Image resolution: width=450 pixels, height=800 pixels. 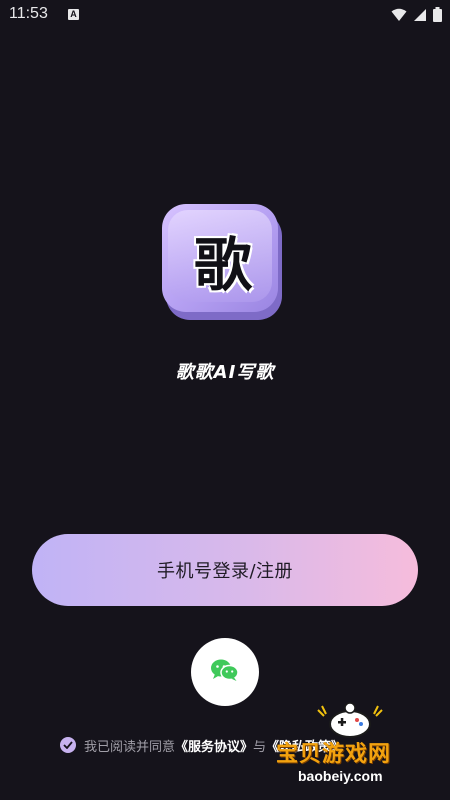 What do you see at coordinates (260, 747) in the screenshot?
I see `agreement-connector: 与` at bounding box center [260, 747].